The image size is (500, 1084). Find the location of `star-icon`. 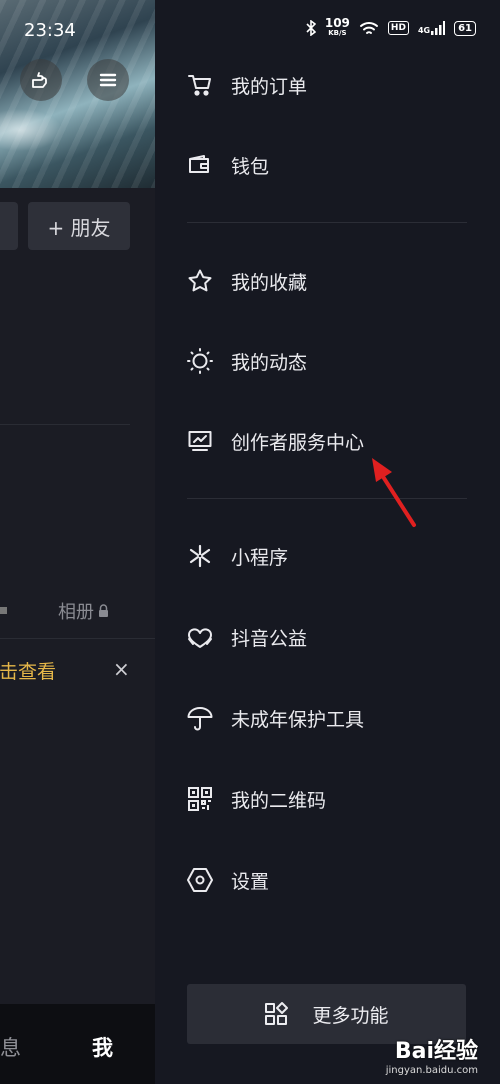

star-icon is located at coordinates (200, 281).